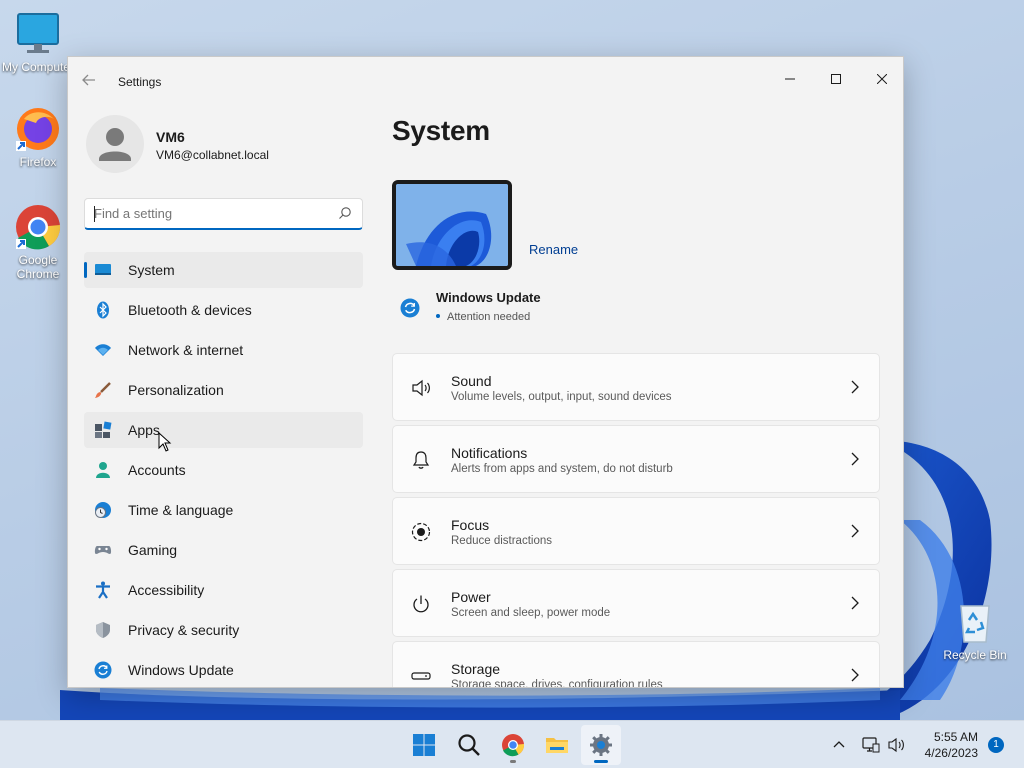 This screenshot has width=1024, height=768. I want to click on sidebar-item-label: Network & internet, so click(186, 350).